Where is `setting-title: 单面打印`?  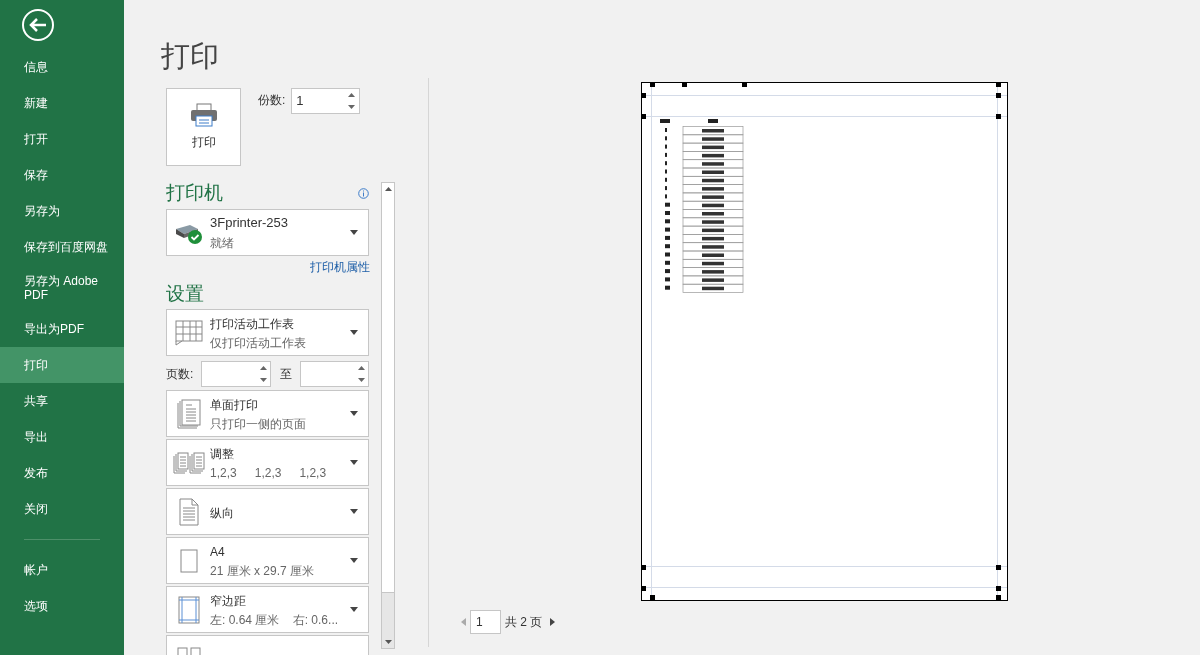
setting-title: 单面打印 is located at coordinates (234, 405).